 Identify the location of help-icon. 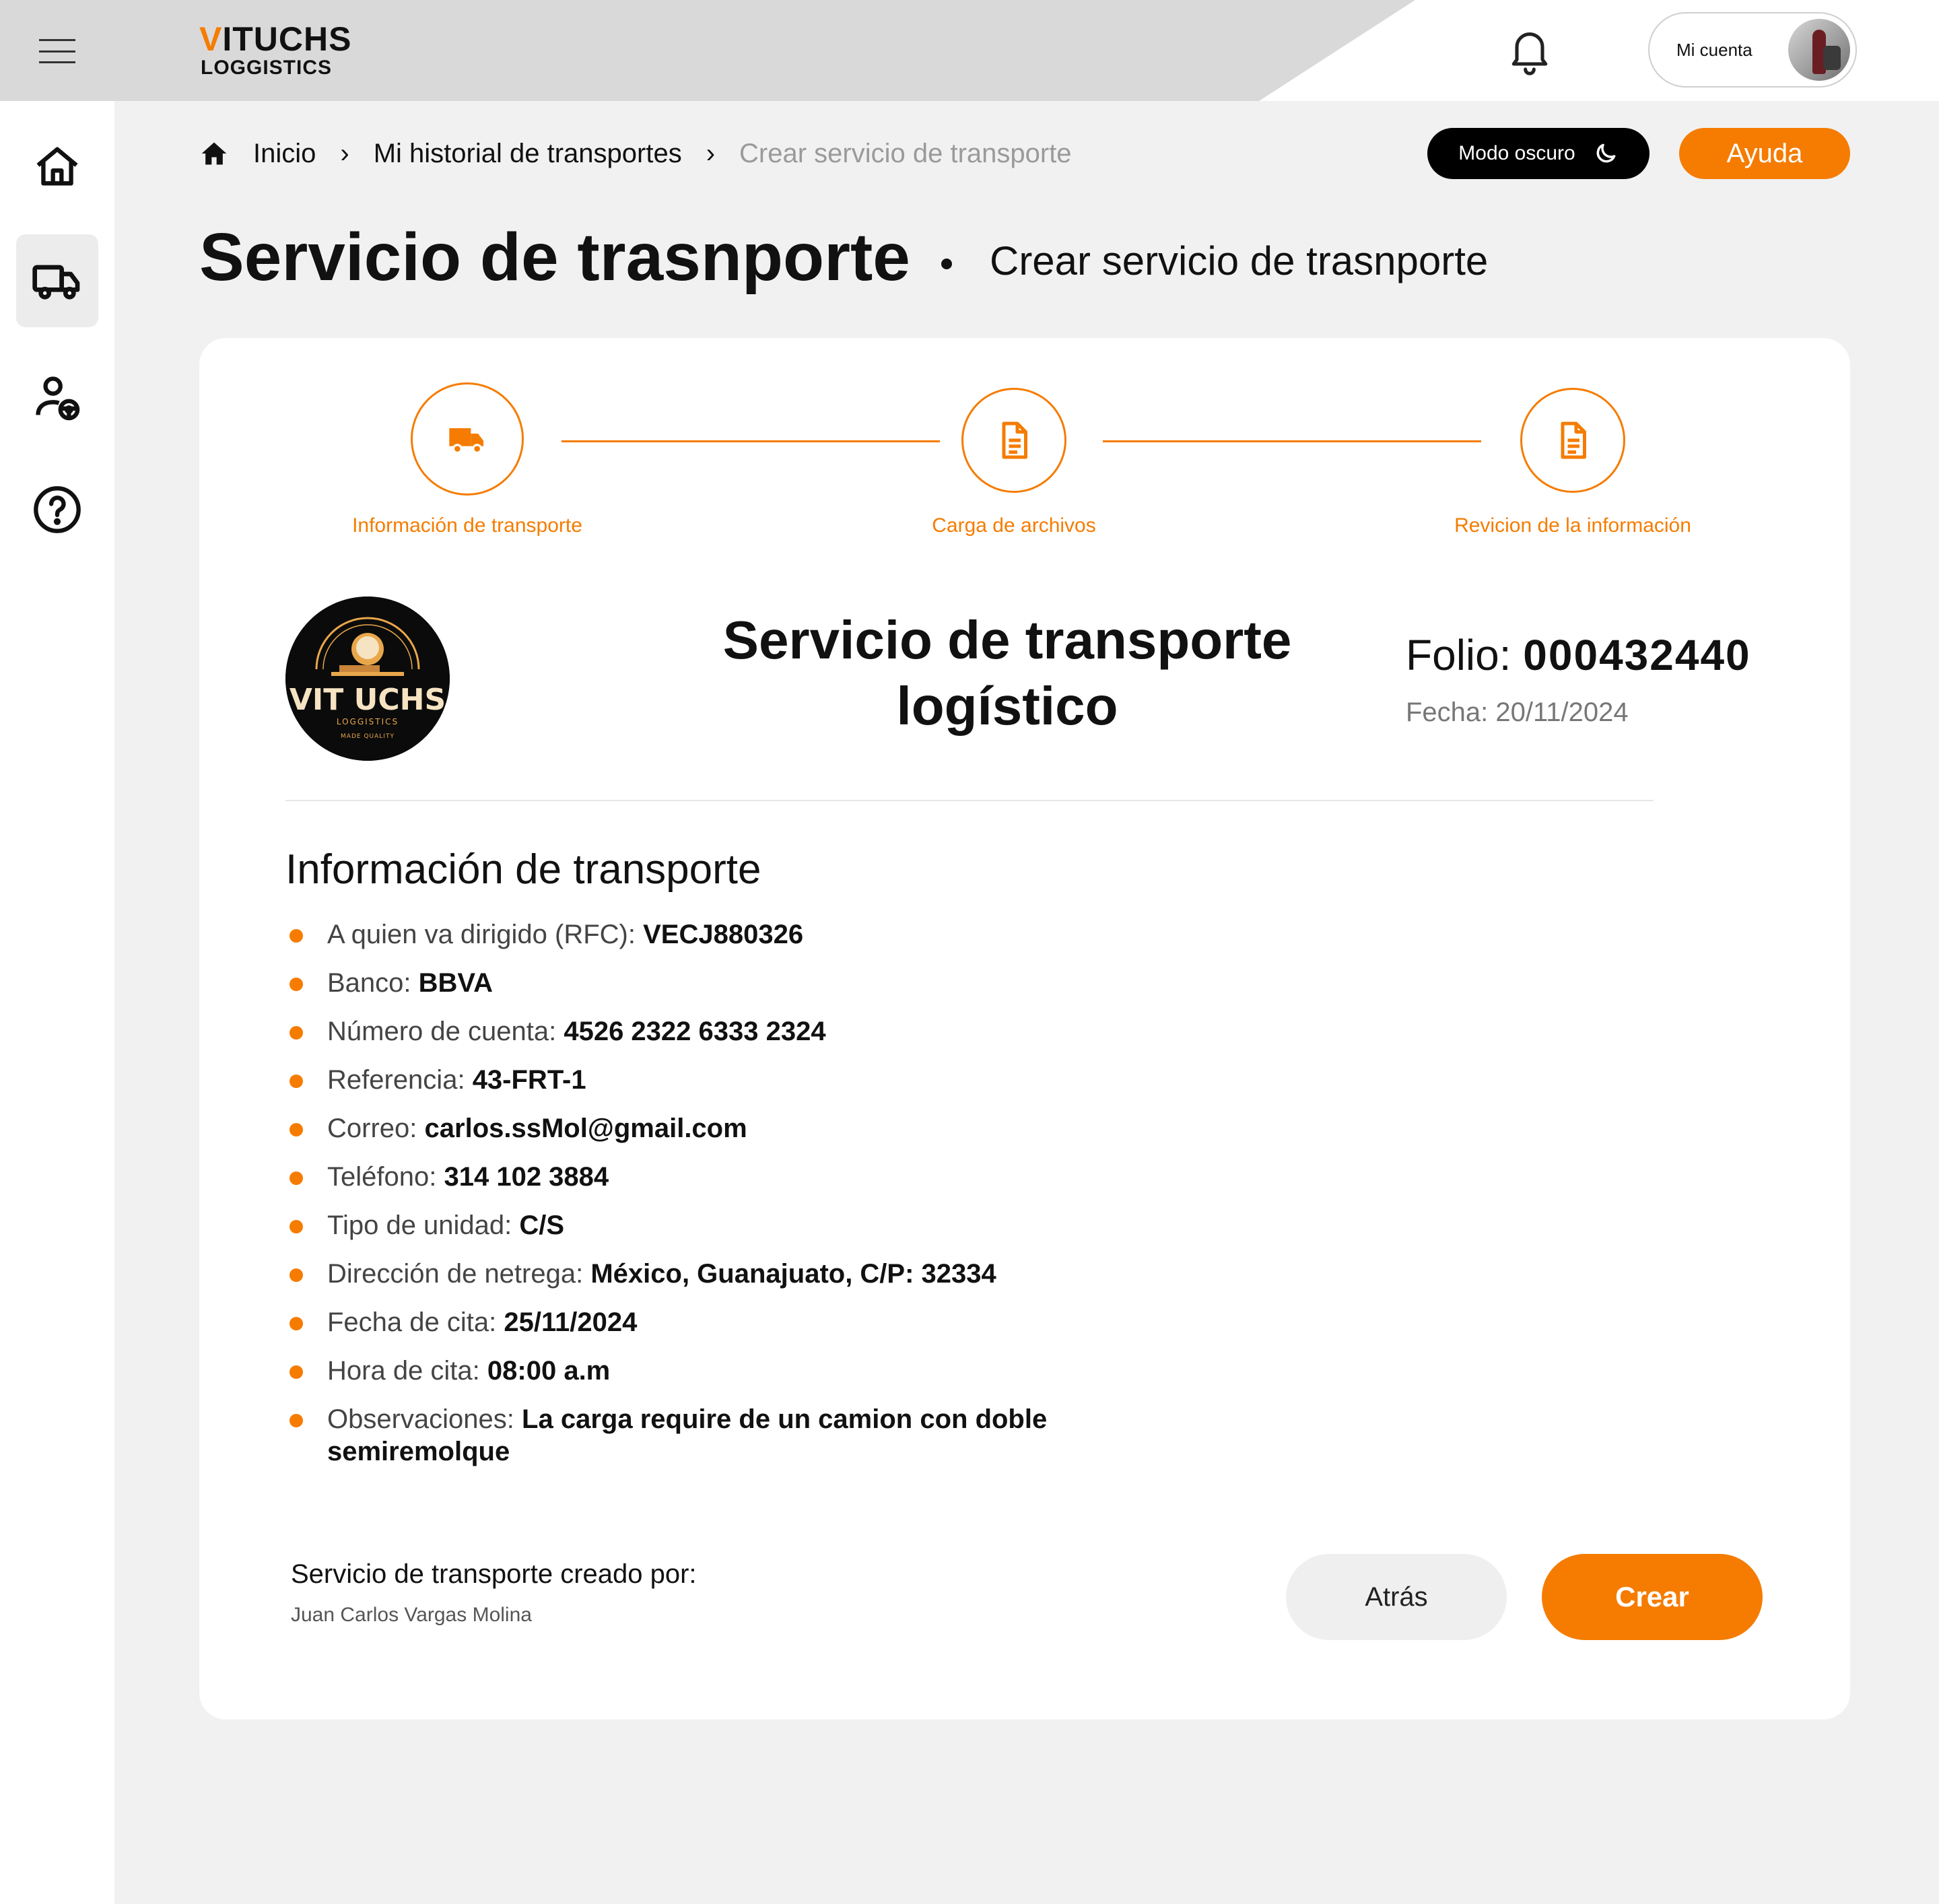
(58, 509).